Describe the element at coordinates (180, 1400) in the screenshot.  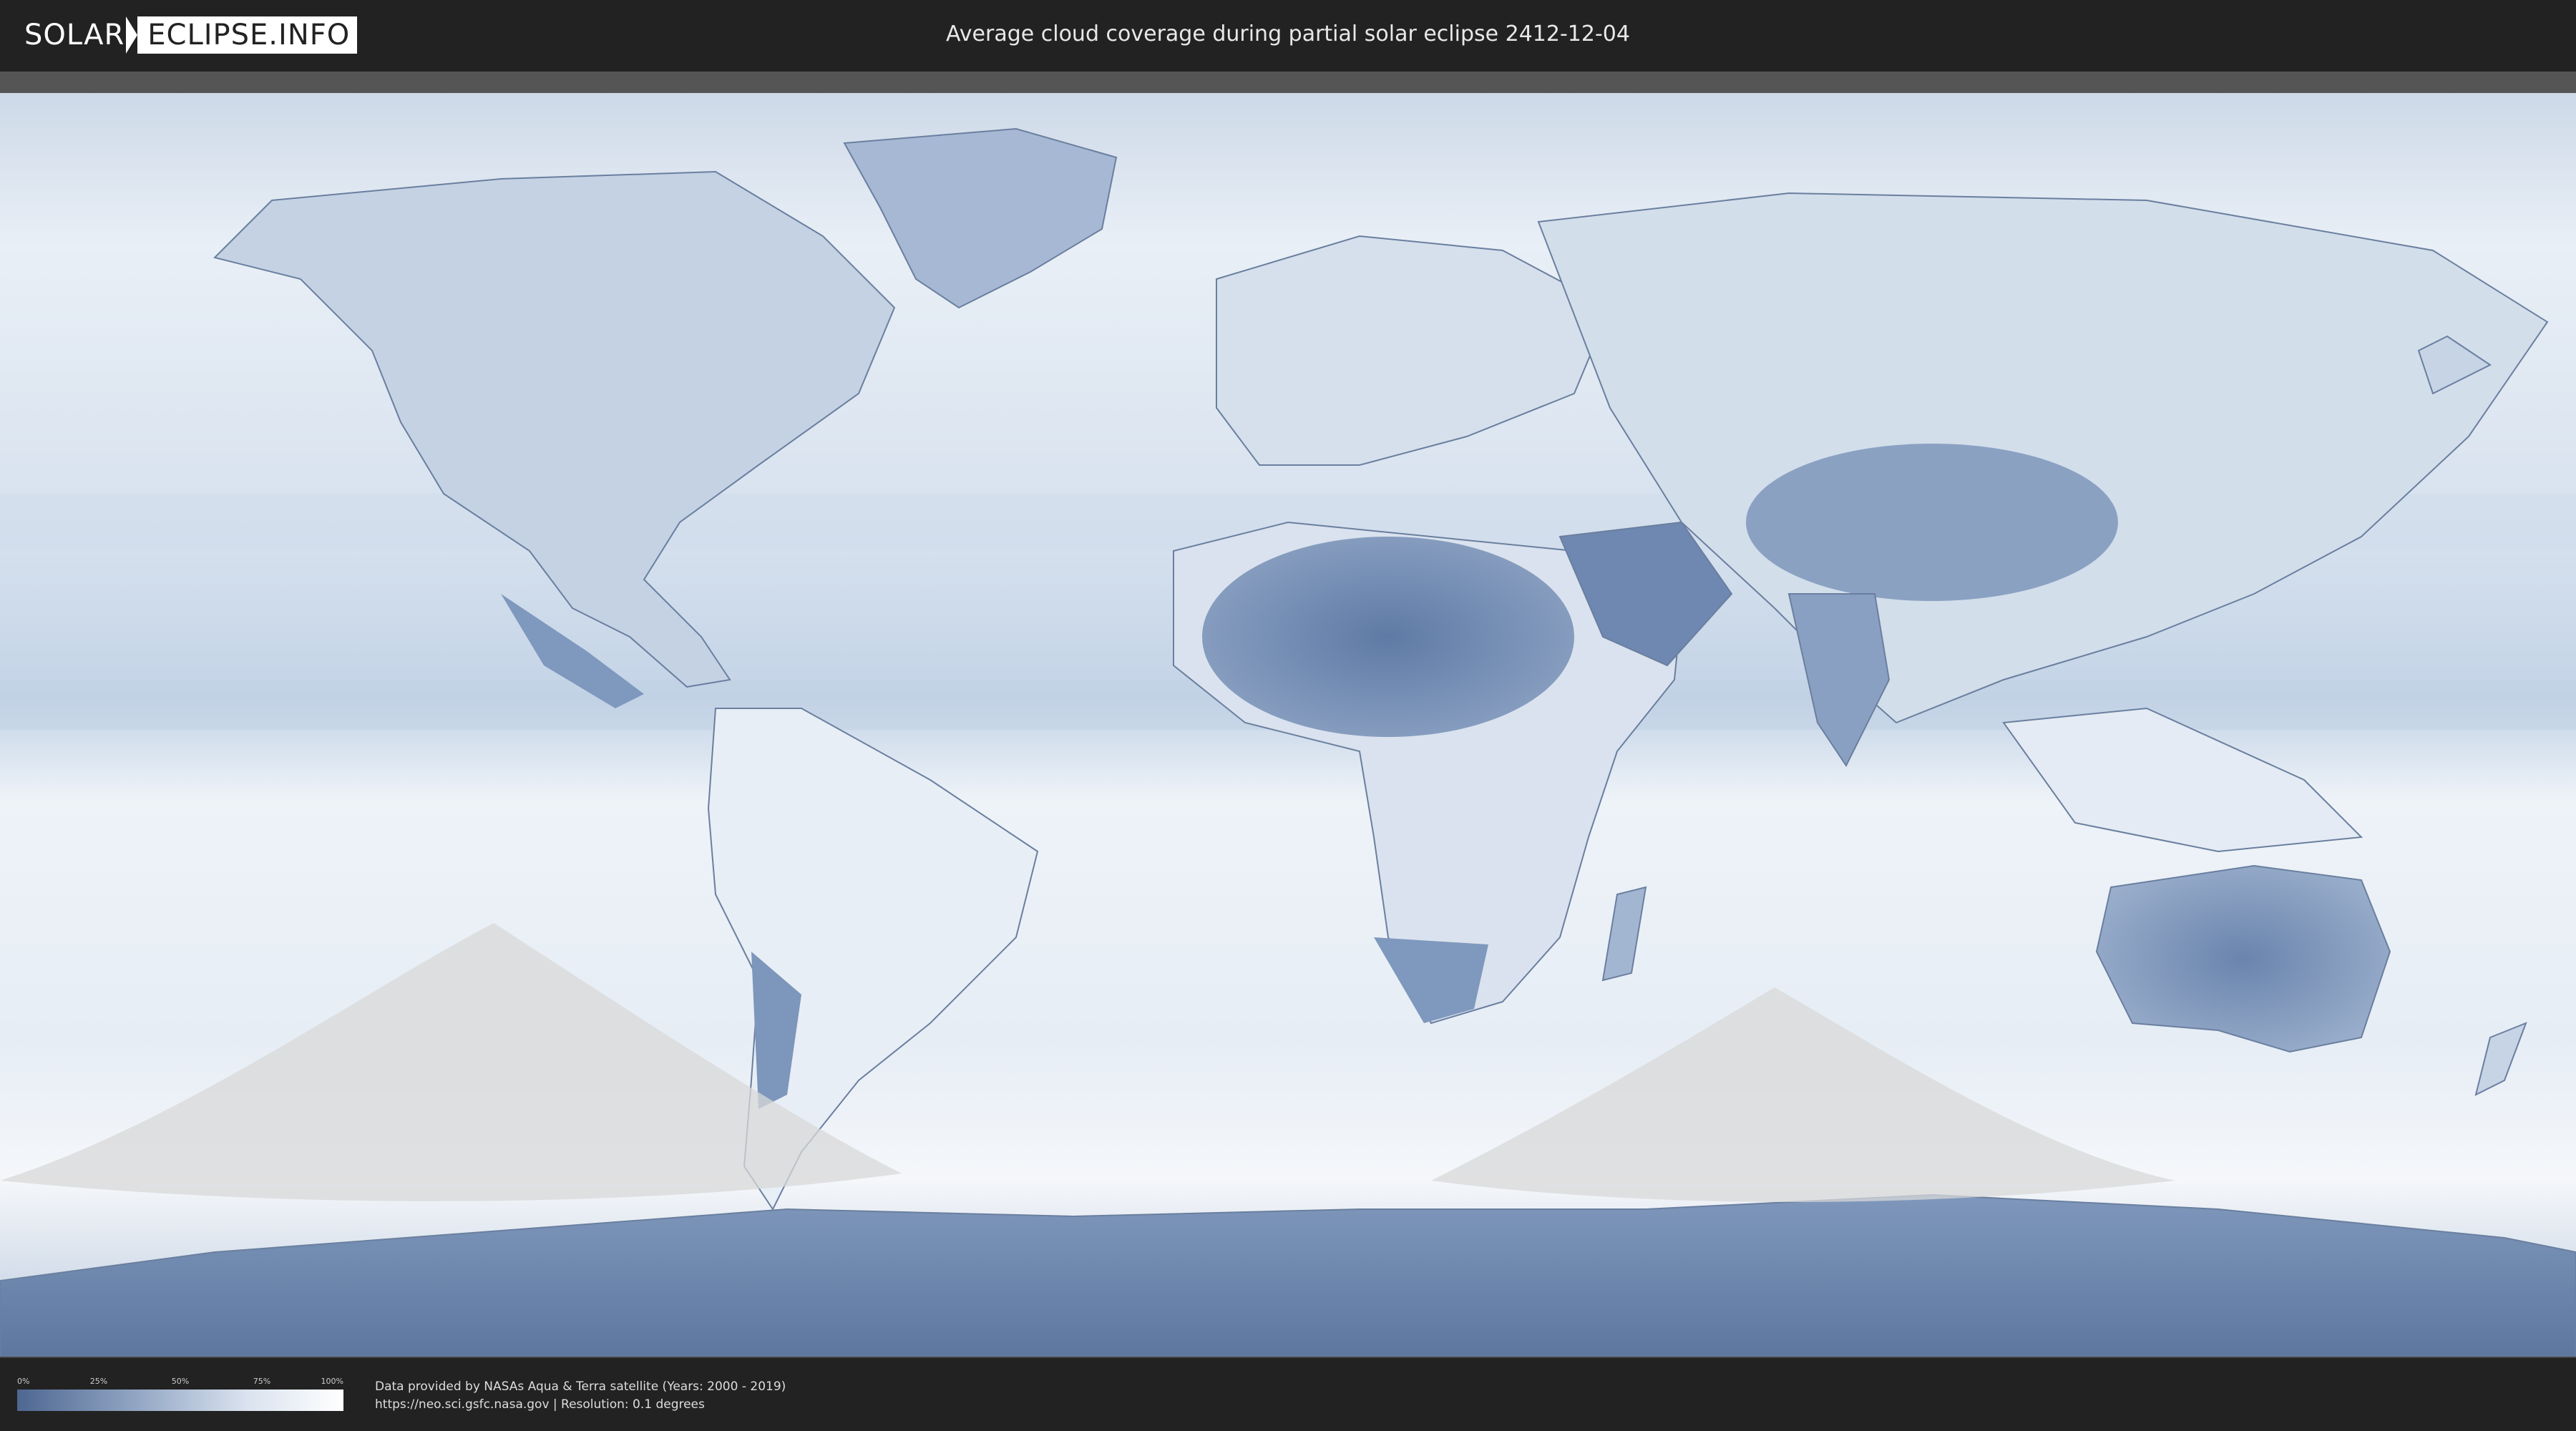
I see `legend-gradient-bar` at that location.